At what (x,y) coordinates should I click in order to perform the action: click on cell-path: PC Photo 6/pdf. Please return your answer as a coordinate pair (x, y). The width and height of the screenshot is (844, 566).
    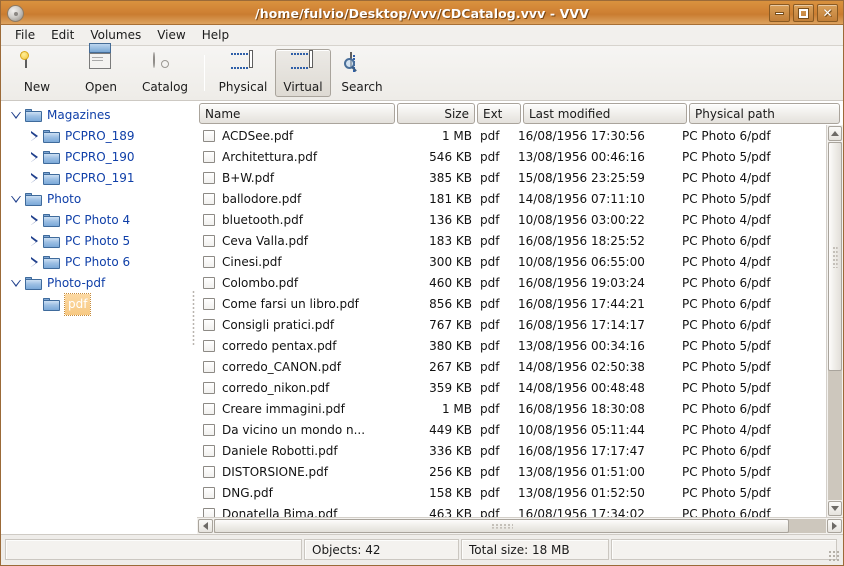
    Looking at the image, I should click on (726, 240).